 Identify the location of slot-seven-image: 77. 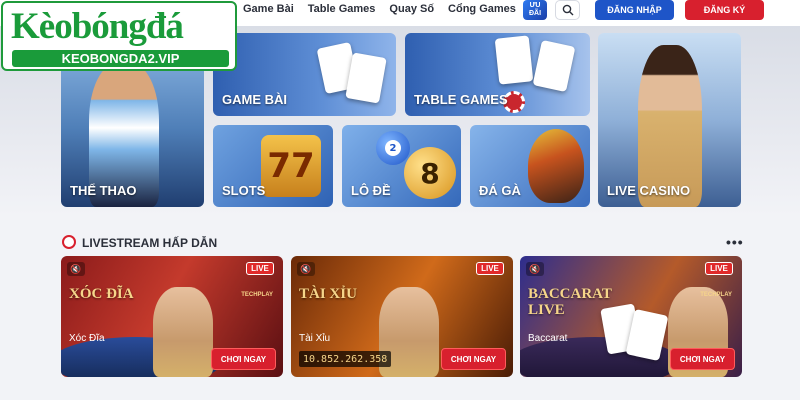
(291, 166).